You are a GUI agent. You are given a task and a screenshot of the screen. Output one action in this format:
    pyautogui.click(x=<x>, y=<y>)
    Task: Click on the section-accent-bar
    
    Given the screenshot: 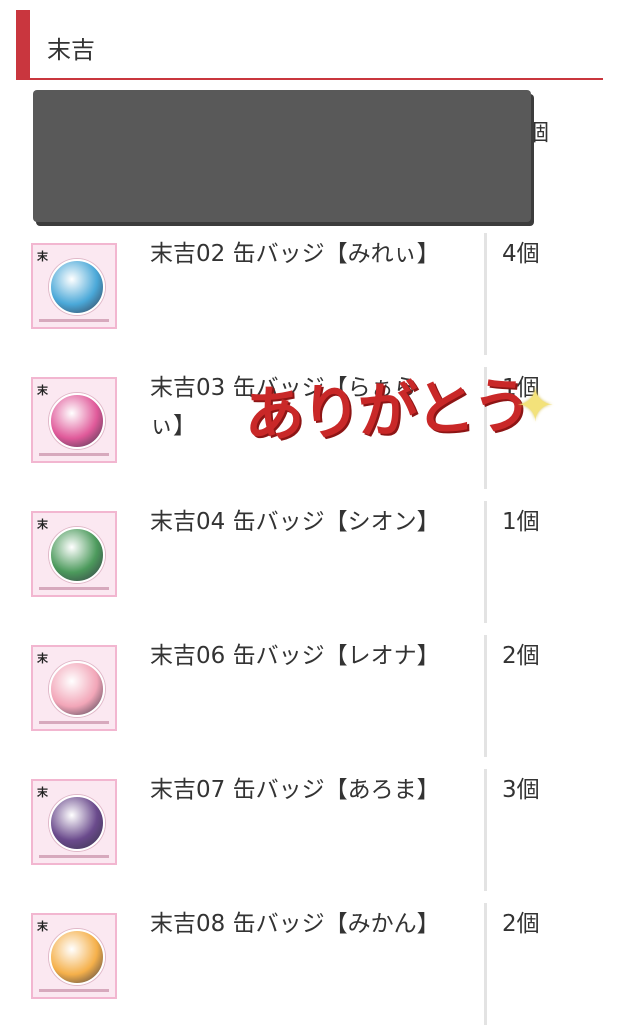 What is the action you would take?
    pyautogui.click(x=23, y=45)
    